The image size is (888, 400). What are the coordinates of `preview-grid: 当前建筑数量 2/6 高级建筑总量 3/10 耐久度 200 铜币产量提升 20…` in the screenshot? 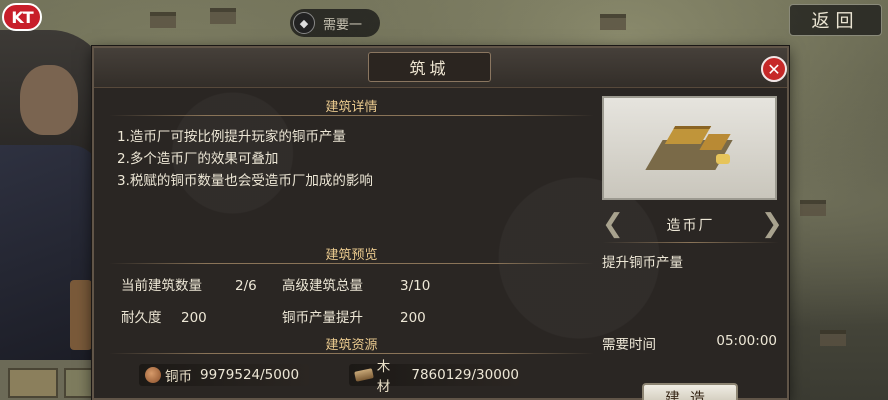 It's located at (351, 299).